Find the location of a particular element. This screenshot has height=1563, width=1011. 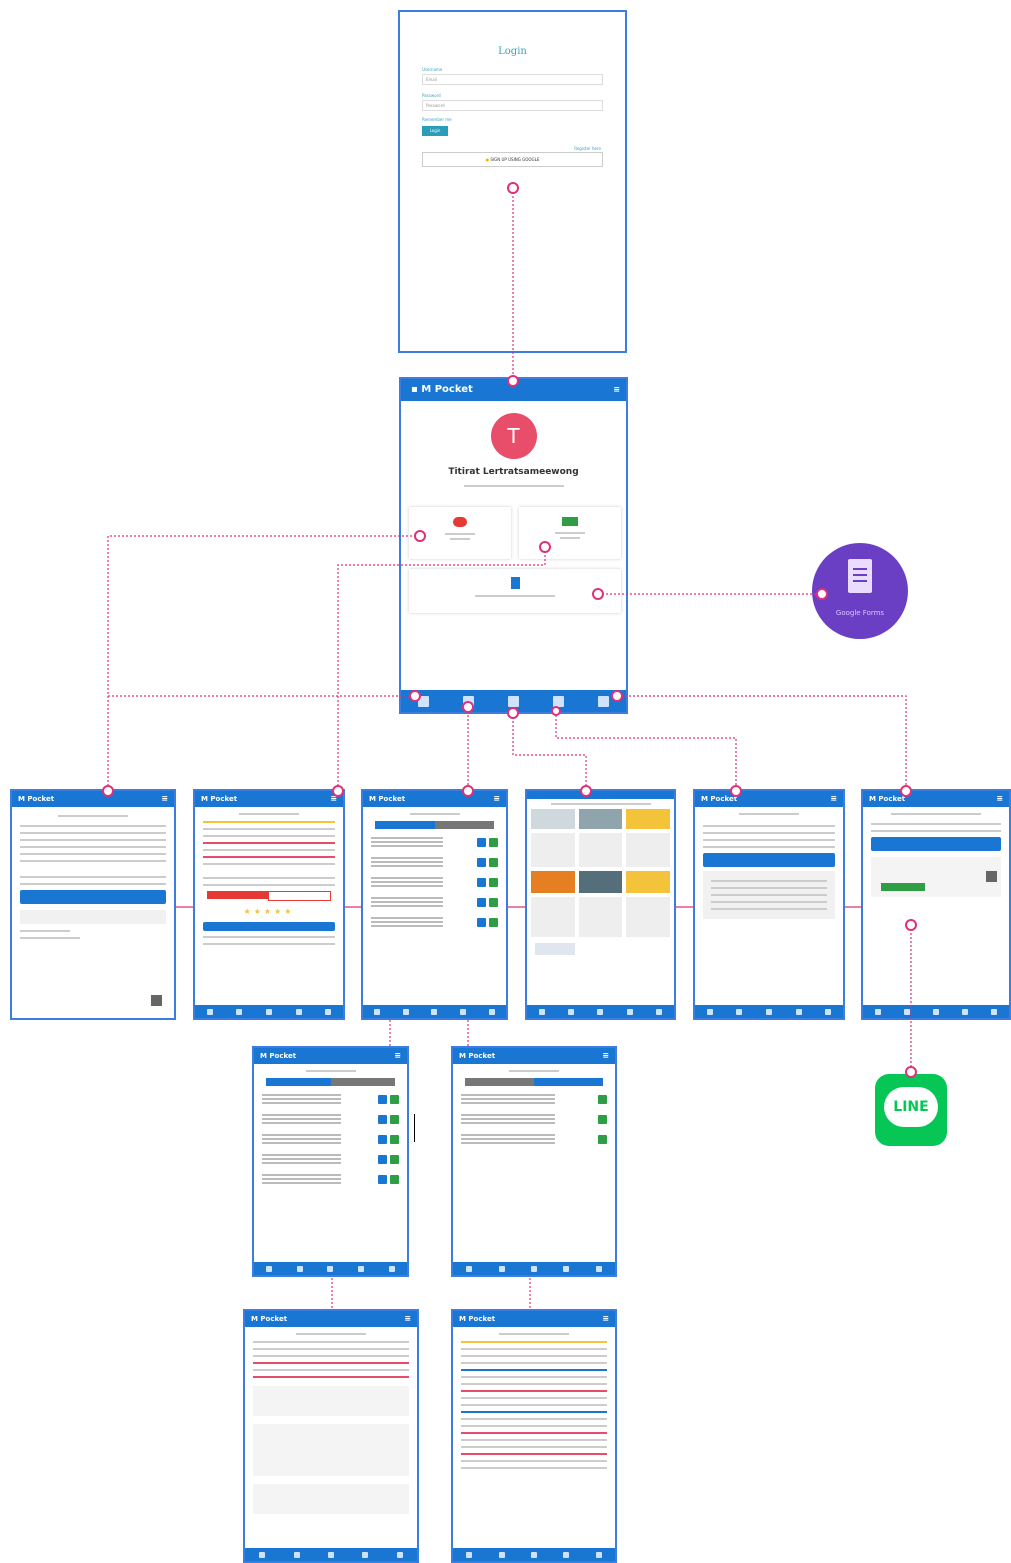

hamburger-icon: ≡ is located at coordinates (616, 390).